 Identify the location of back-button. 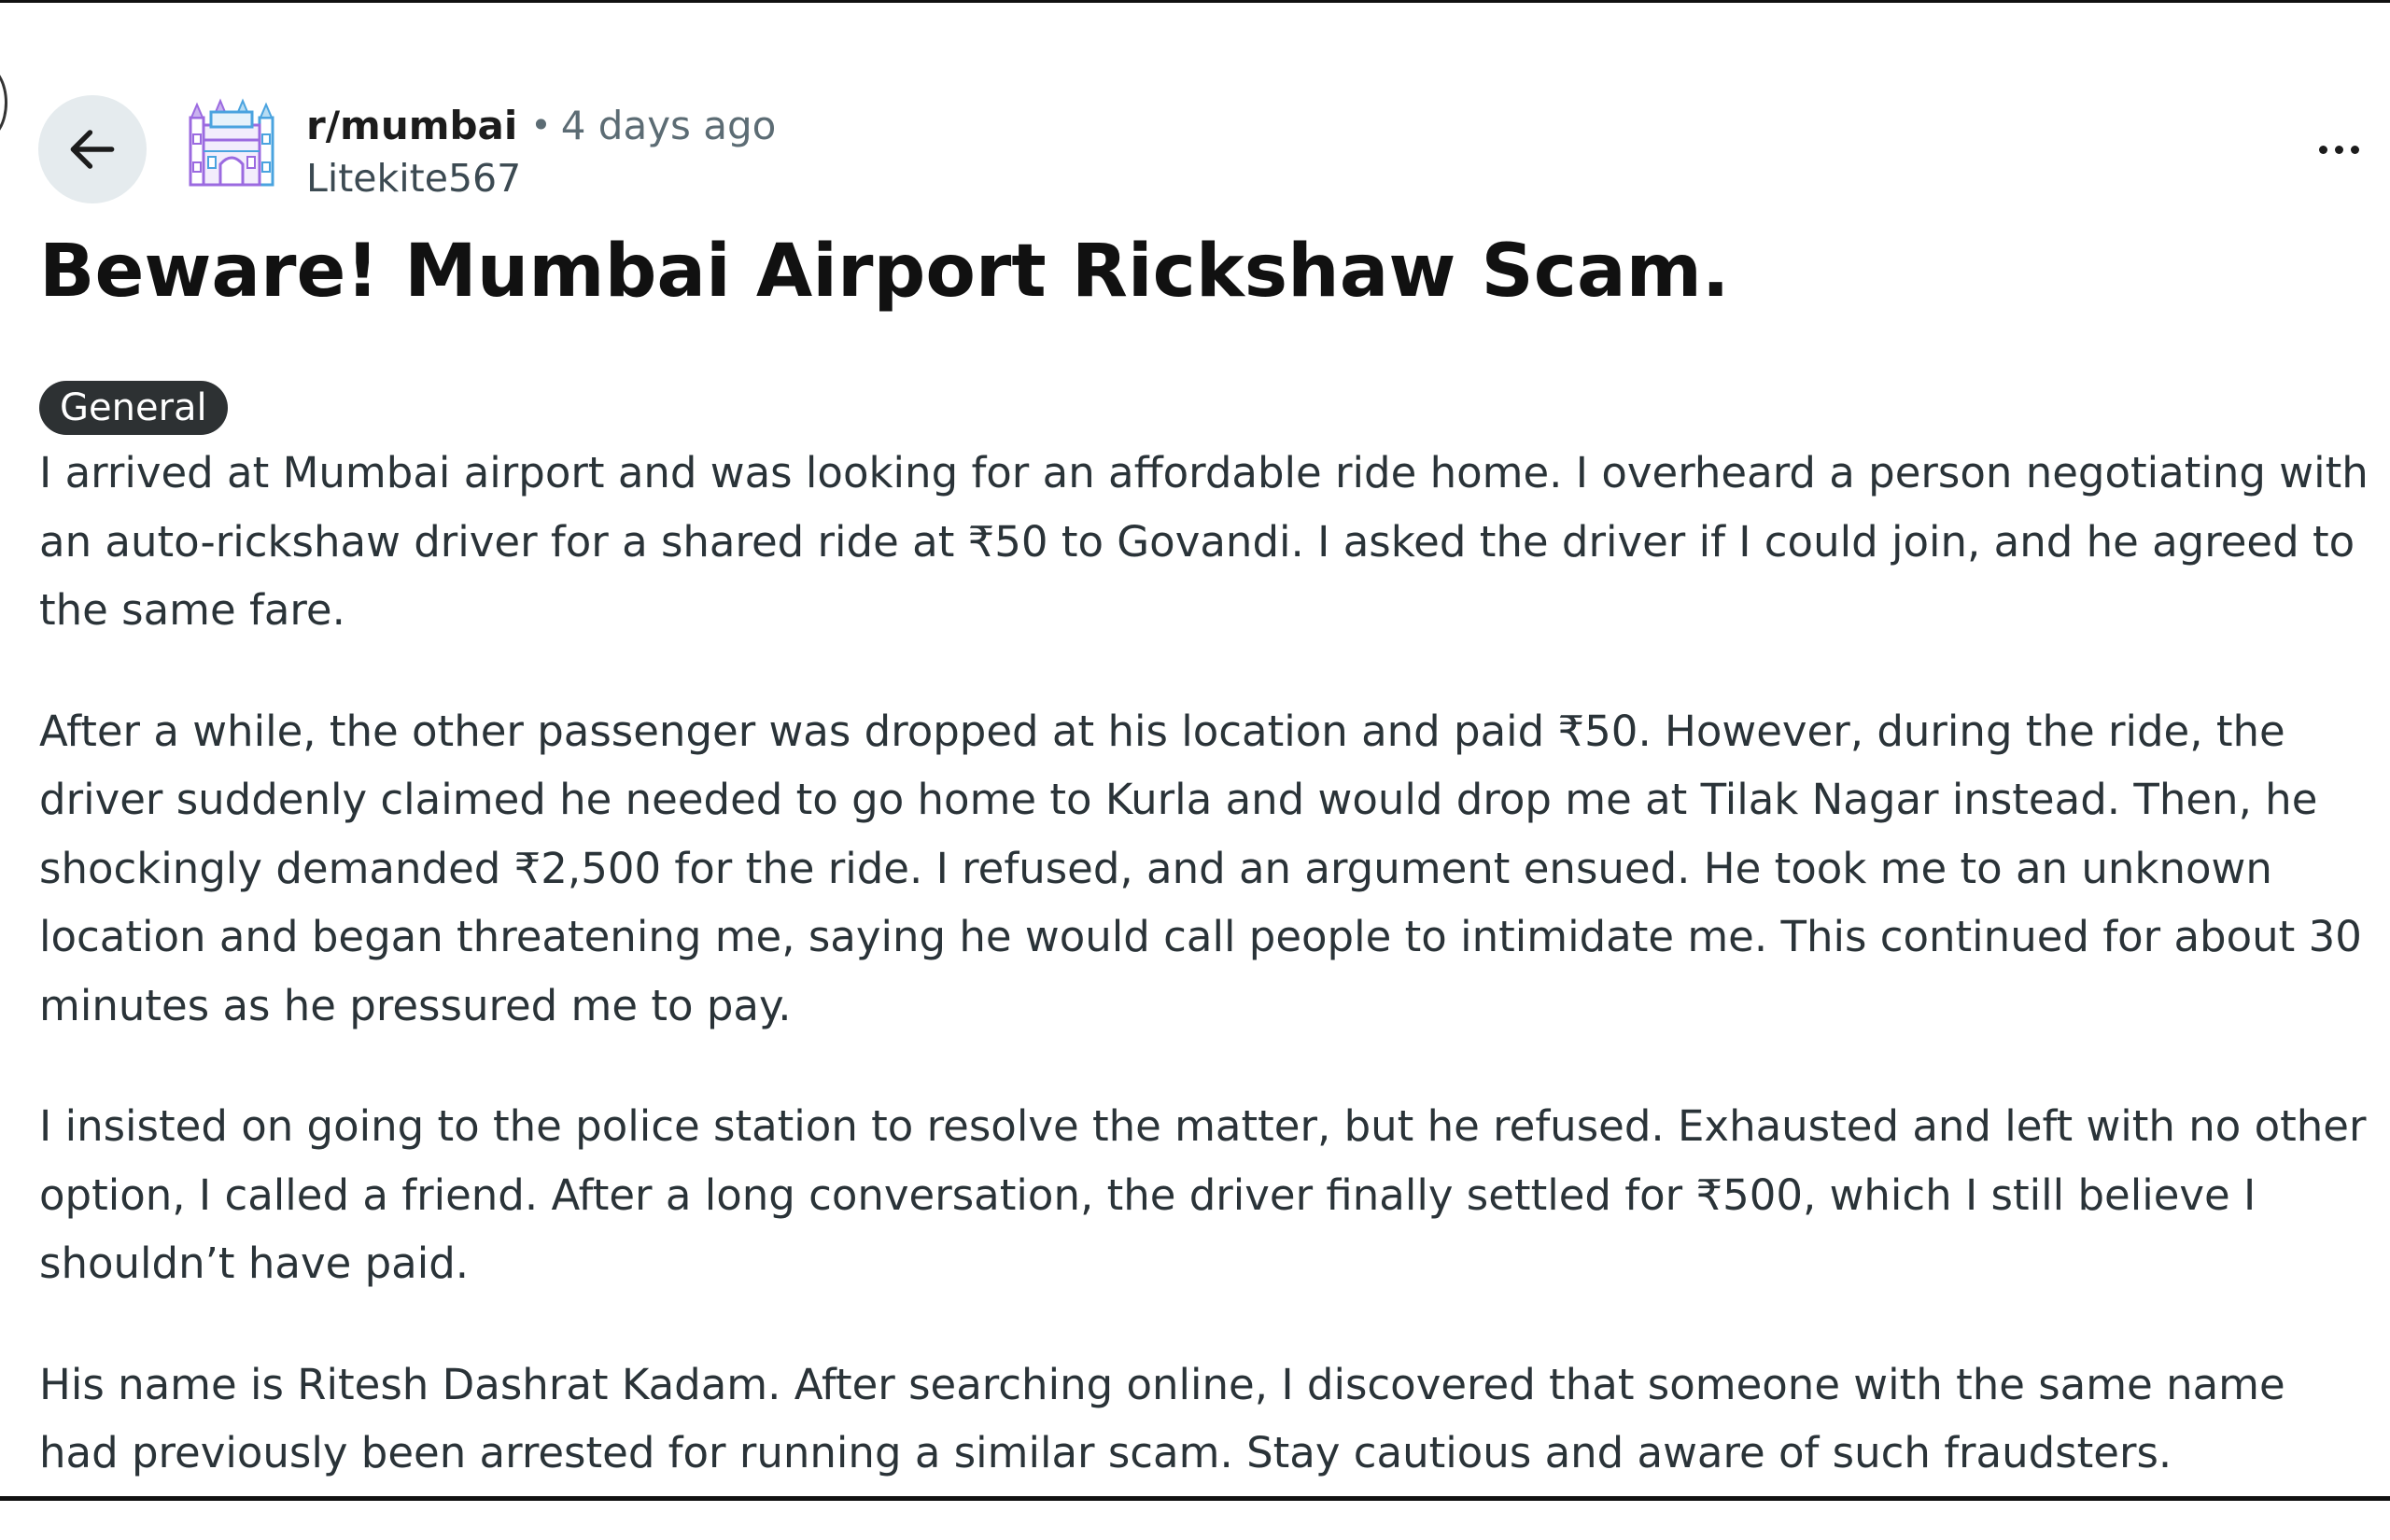
(92, 149).